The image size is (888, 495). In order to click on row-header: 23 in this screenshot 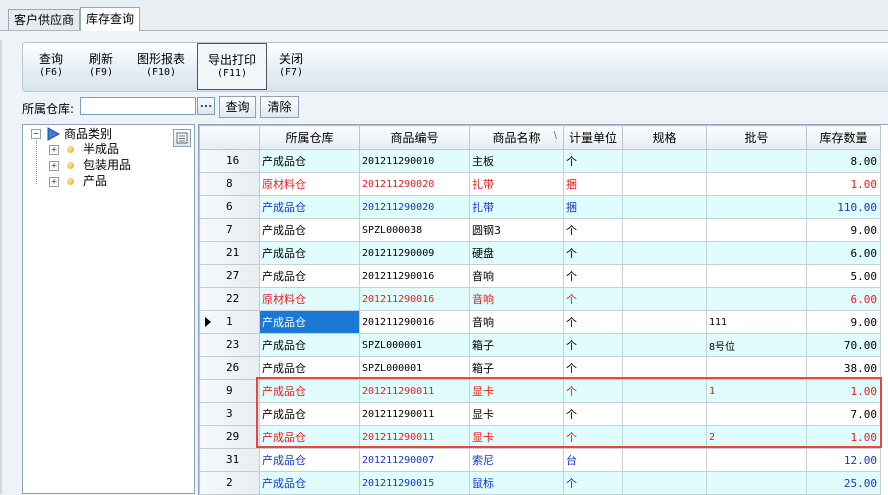, I will do `click(229, 345)`.